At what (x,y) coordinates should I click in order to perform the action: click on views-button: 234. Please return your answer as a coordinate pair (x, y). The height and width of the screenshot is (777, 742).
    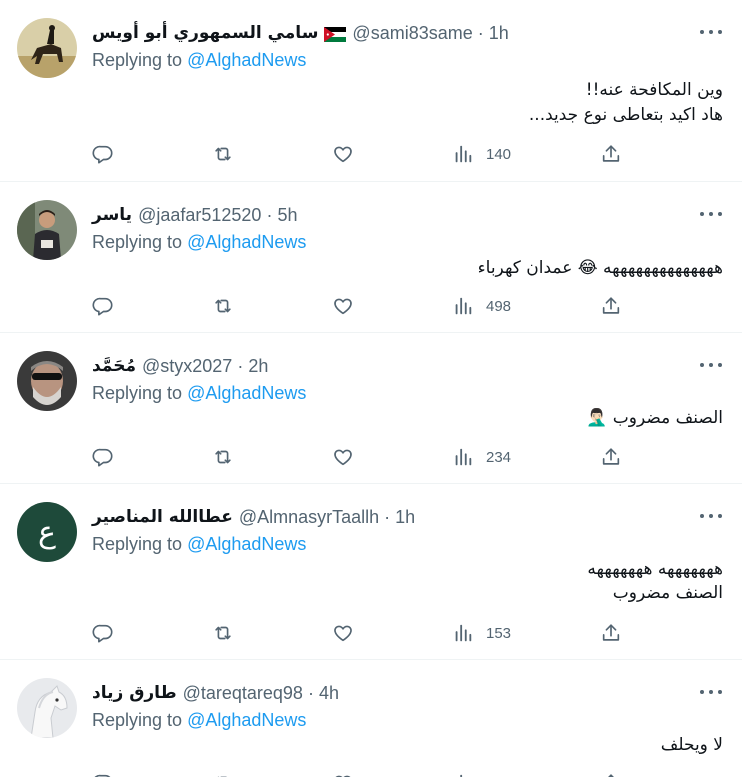
    Looking at the image, I should click on (481, 457).